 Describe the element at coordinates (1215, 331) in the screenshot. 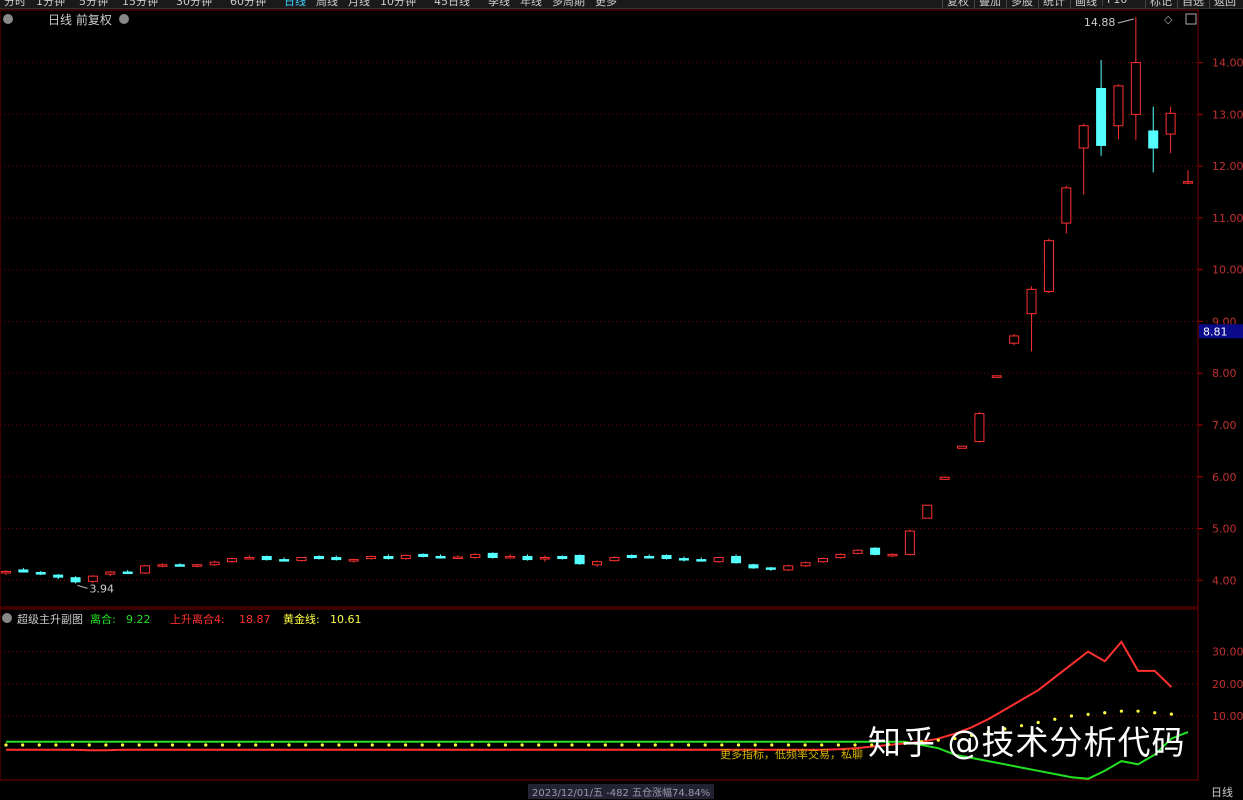

I see `current-price-label: 8.81` at that location.